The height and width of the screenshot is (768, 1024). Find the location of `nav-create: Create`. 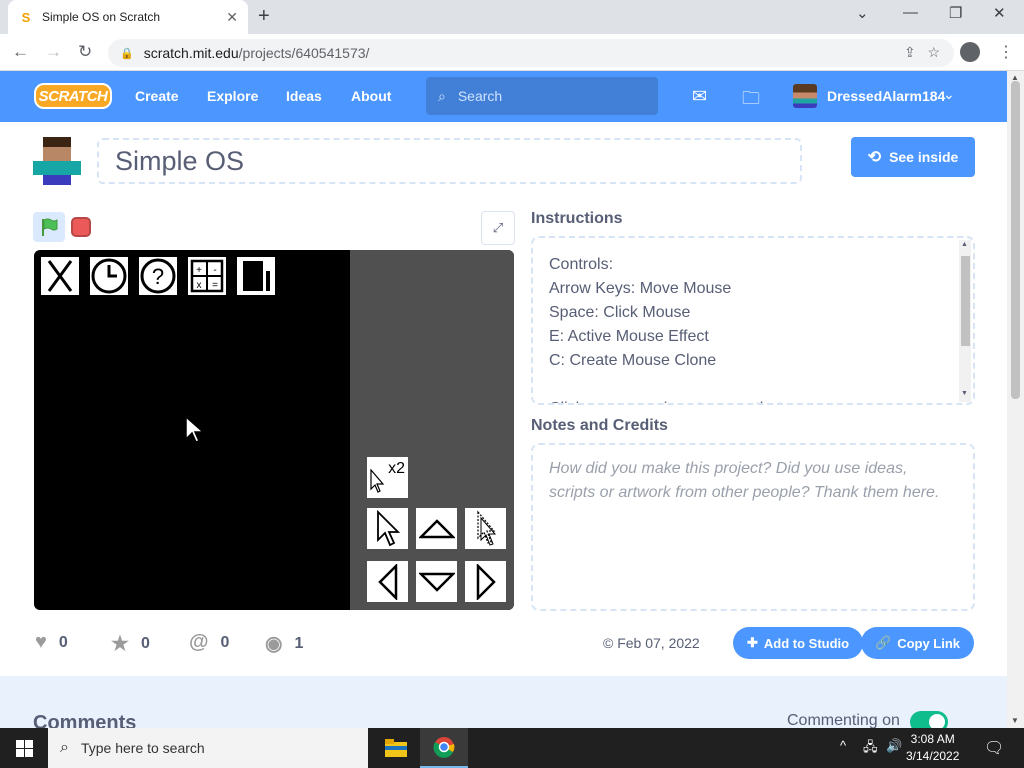

nav-create: Create is located at coordinates (157, 96).